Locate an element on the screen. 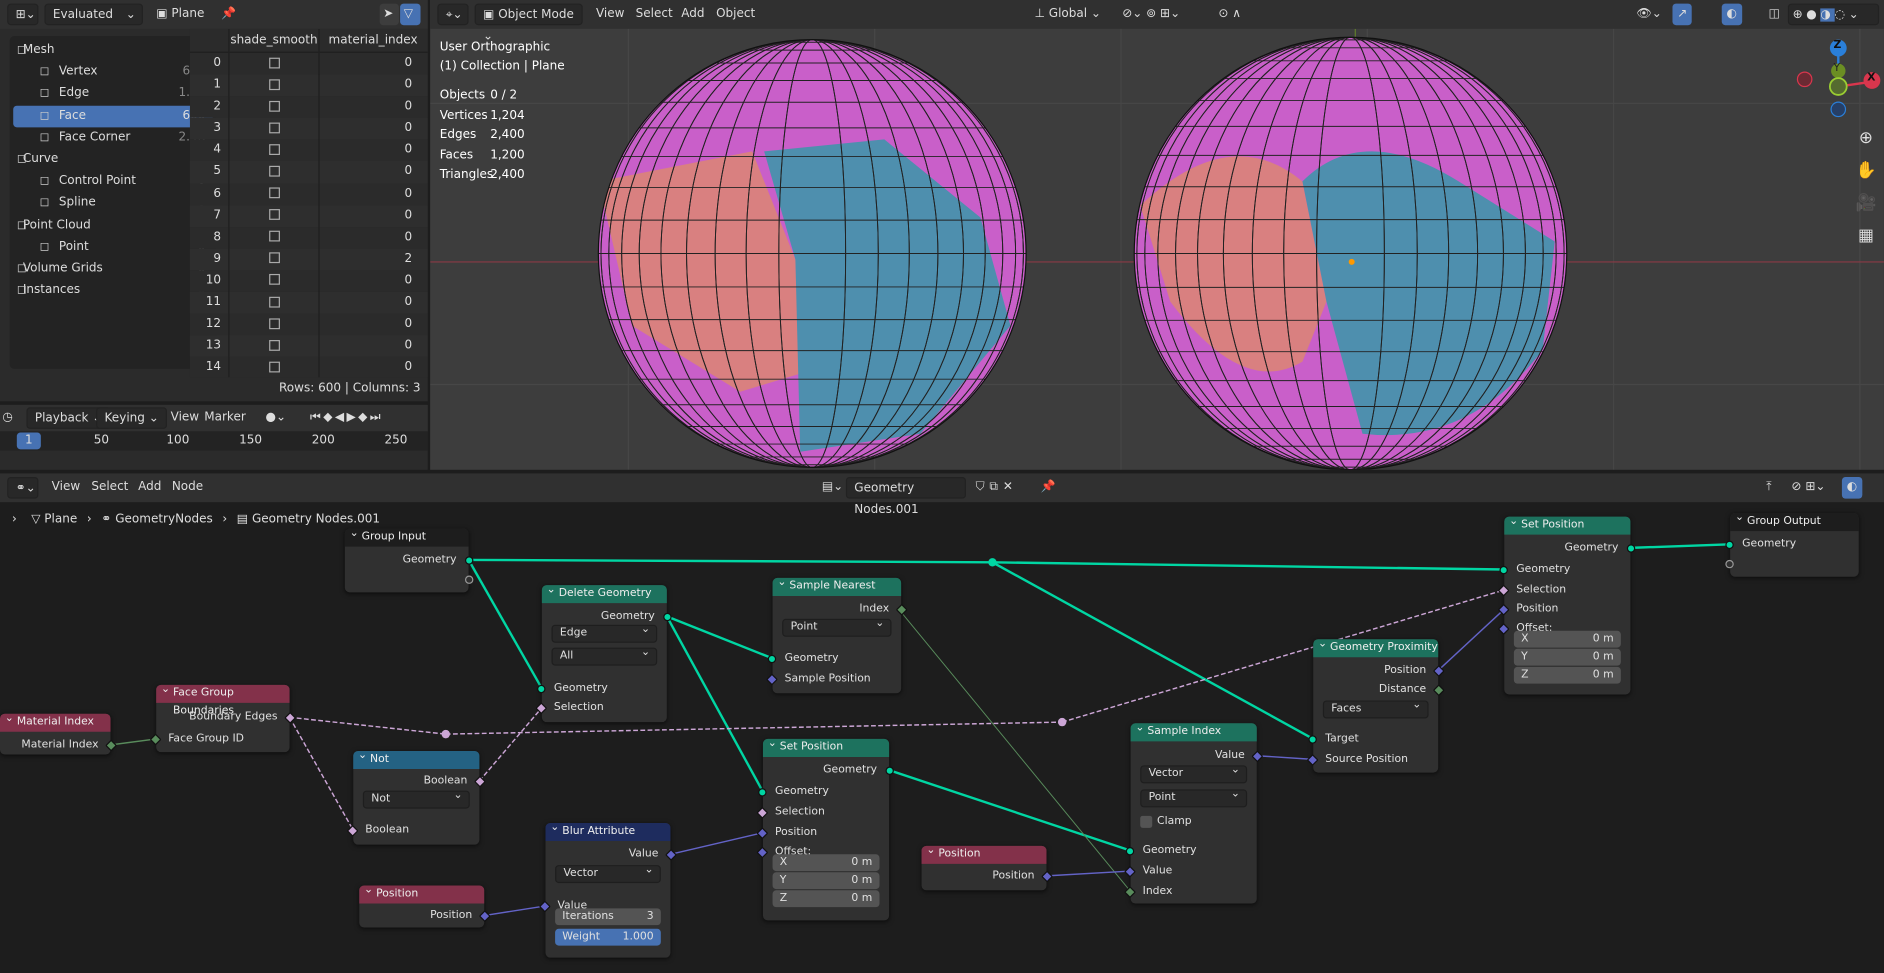  socket-output: Distance is located at coordinates (1379, 689).